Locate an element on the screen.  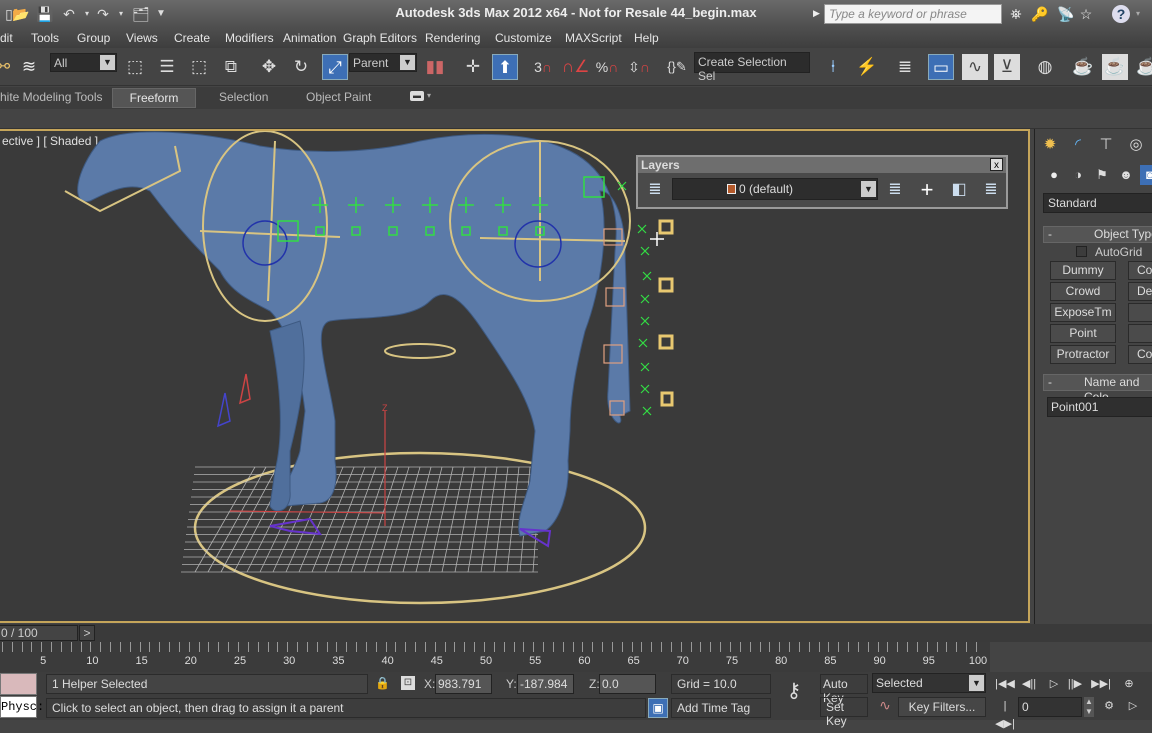
lights-icon: ⚑ is located at coordinates (1102, 175).